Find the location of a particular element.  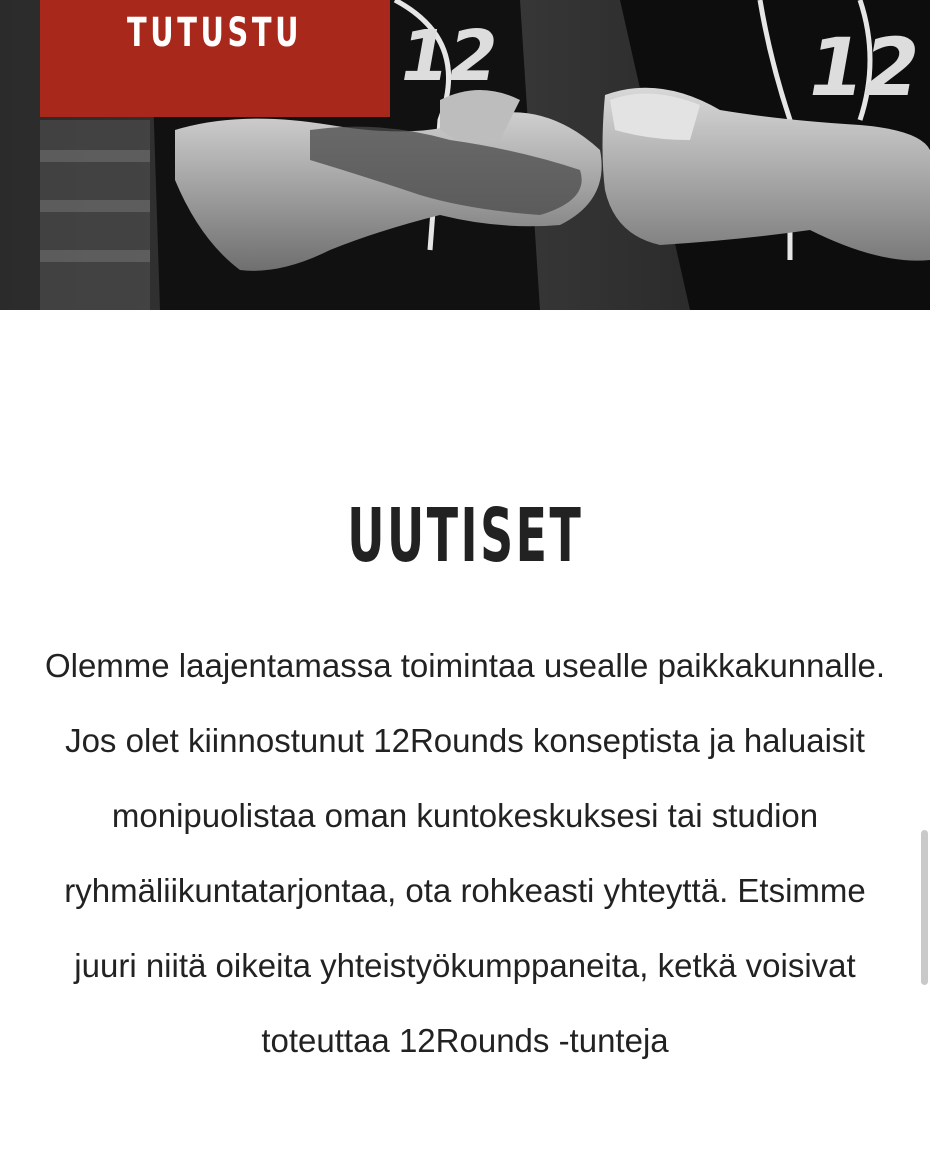

news-section-title: UUTISET is located at coordinates (465, 536).